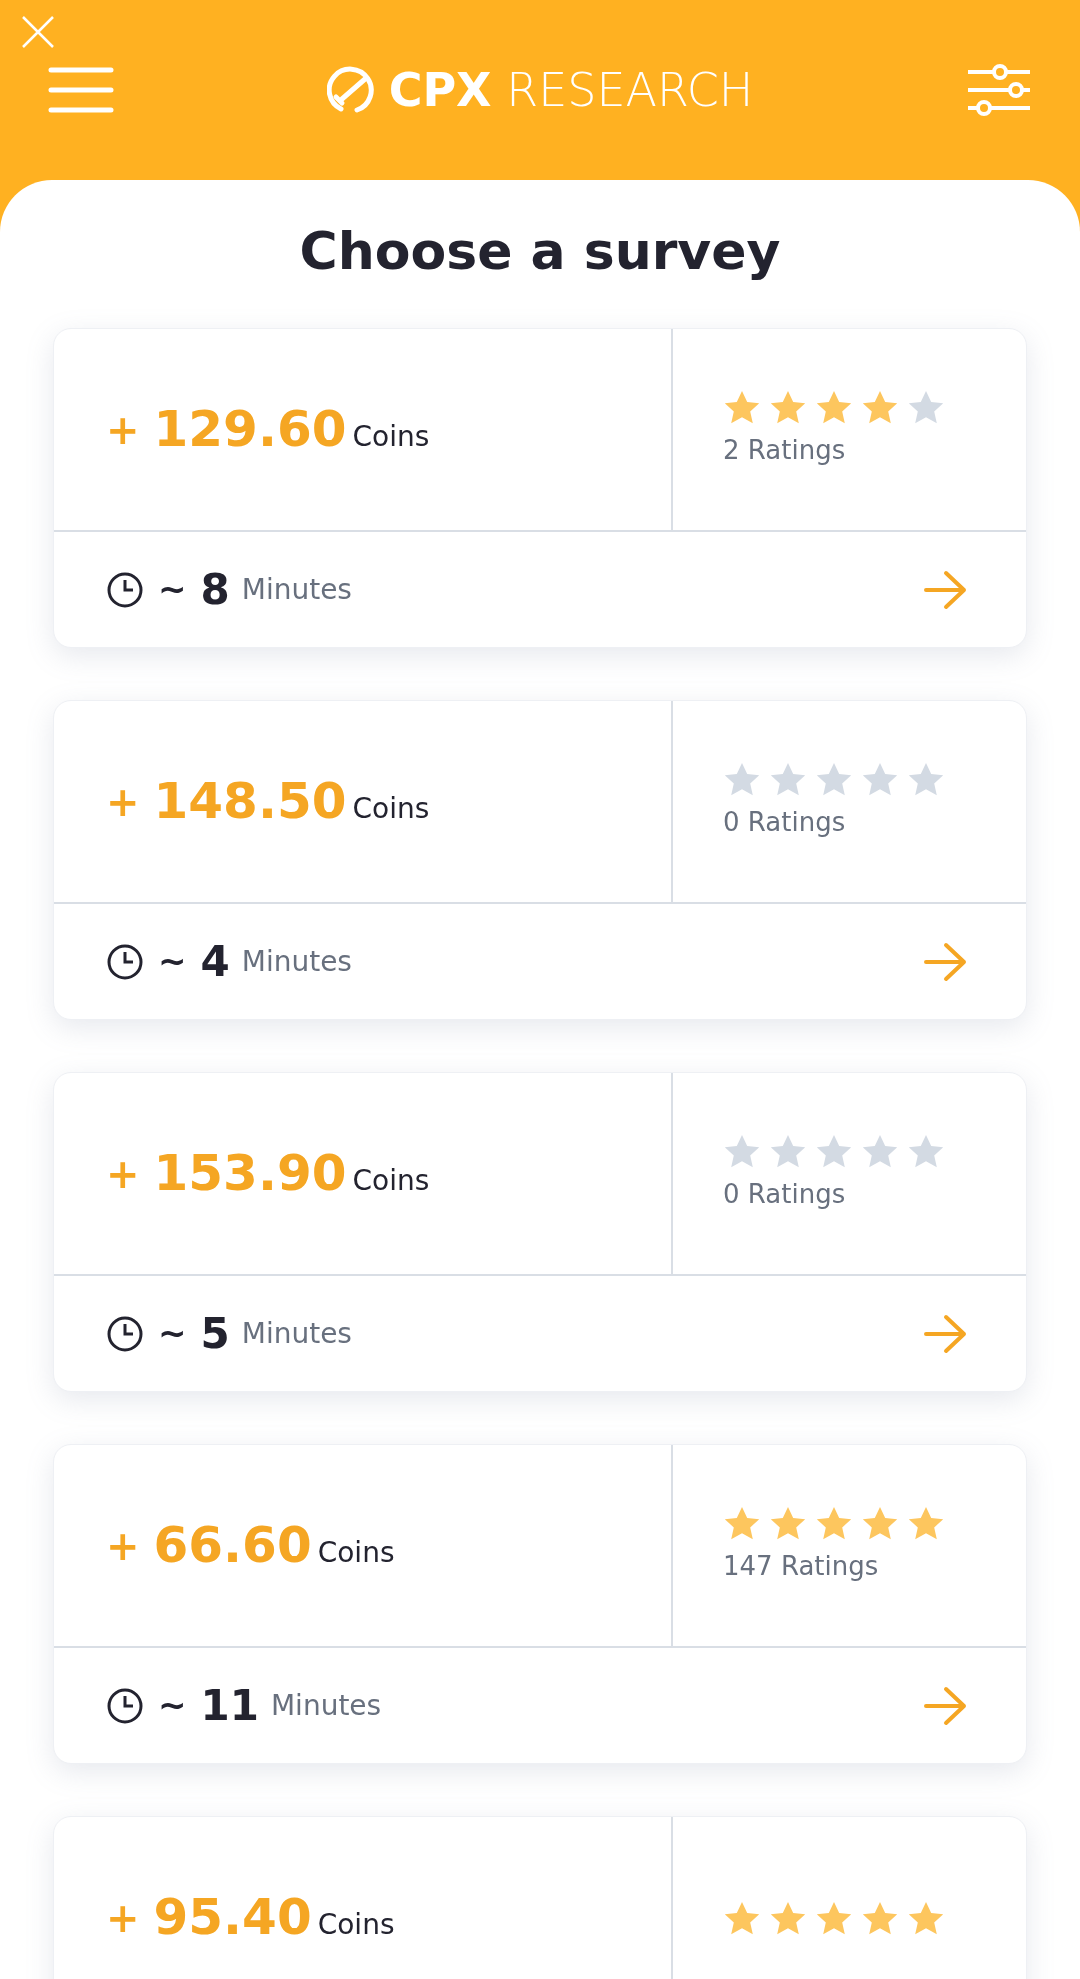 Image resolution: width=1080 pixels, height=1979 pixels. What do you see at coordinates (232, 1918) in the screenshot?
I see `coin-amount: 95.40` at bounding box center [232, 1918].